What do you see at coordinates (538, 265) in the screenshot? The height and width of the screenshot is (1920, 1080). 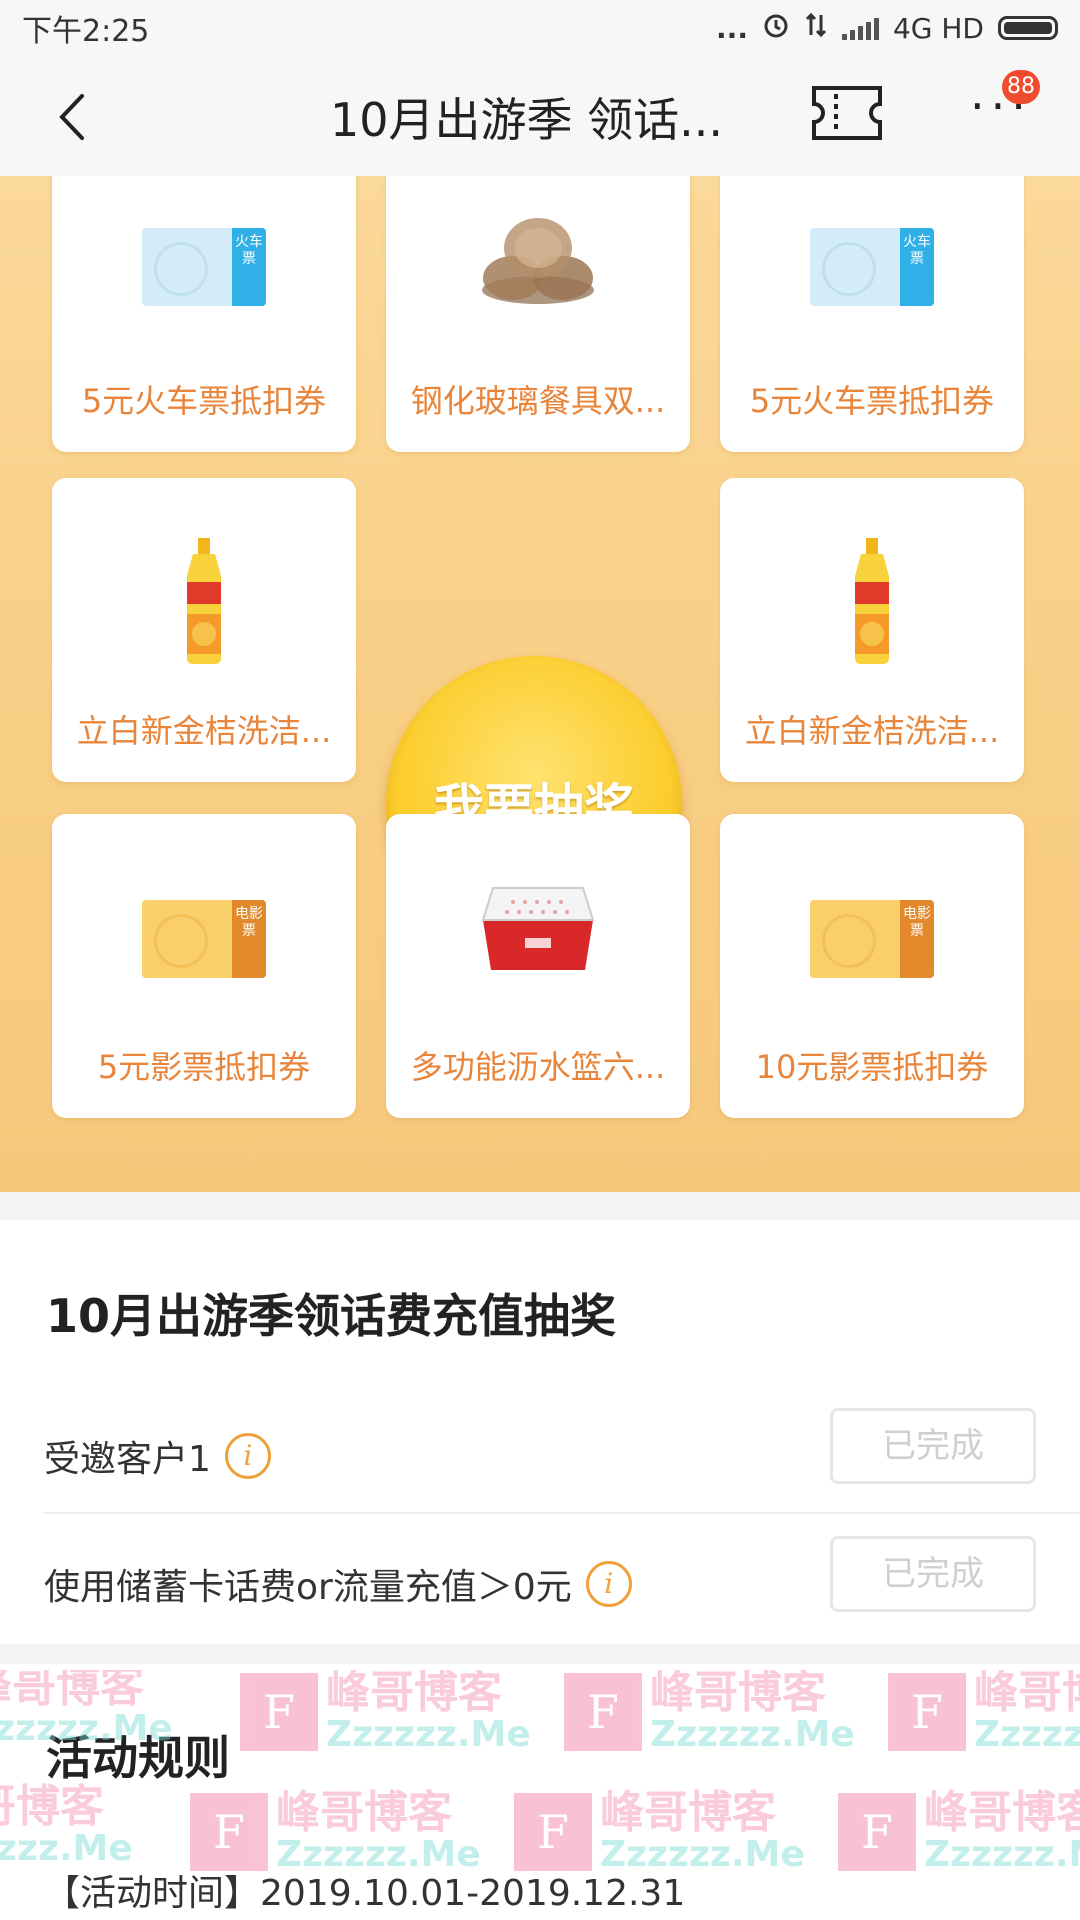 I see `glass-tableware-image` at bounding box center [538, 265].